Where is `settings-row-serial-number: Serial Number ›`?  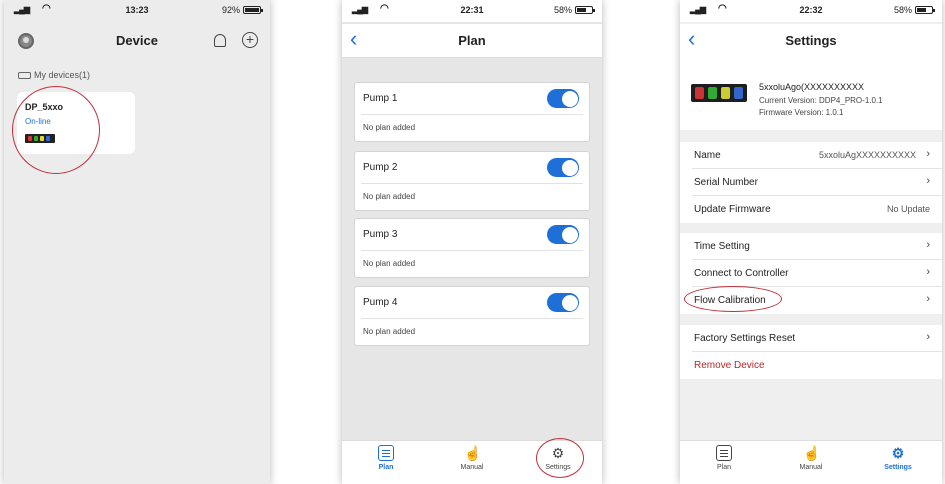
settings-row-serial-number: Serial Number › is located at coordinates (811, 182).